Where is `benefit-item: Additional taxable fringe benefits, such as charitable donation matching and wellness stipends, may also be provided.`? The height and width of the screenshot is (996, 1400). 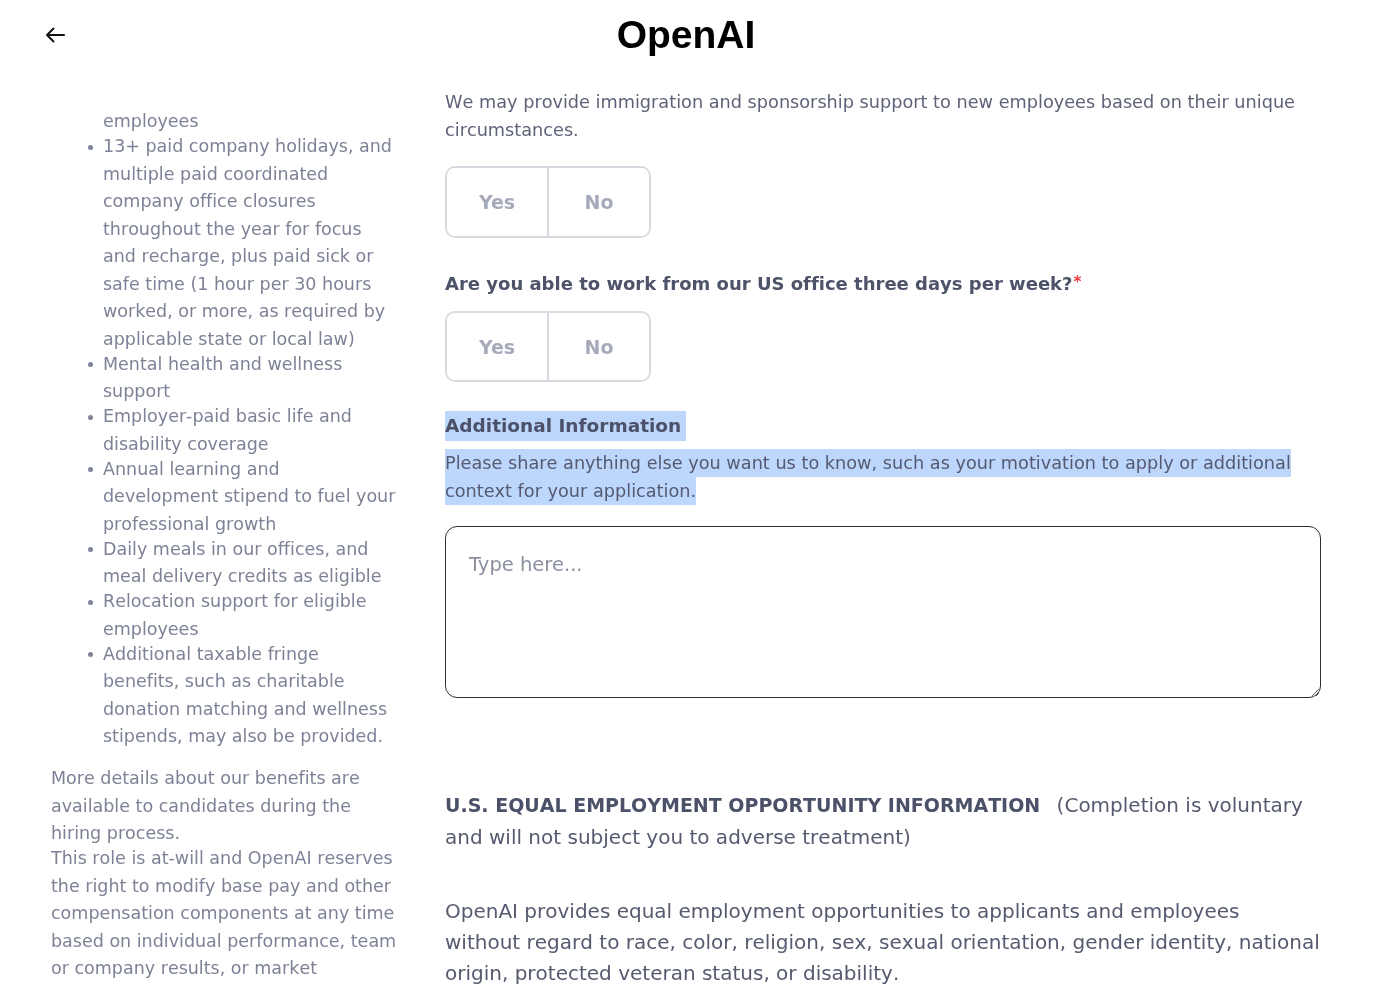 benefit-item: Additional taxable fringe benefits, such as charitable donation matching and wellness stipends, may also be provided. is located at coordinates (246, 695).